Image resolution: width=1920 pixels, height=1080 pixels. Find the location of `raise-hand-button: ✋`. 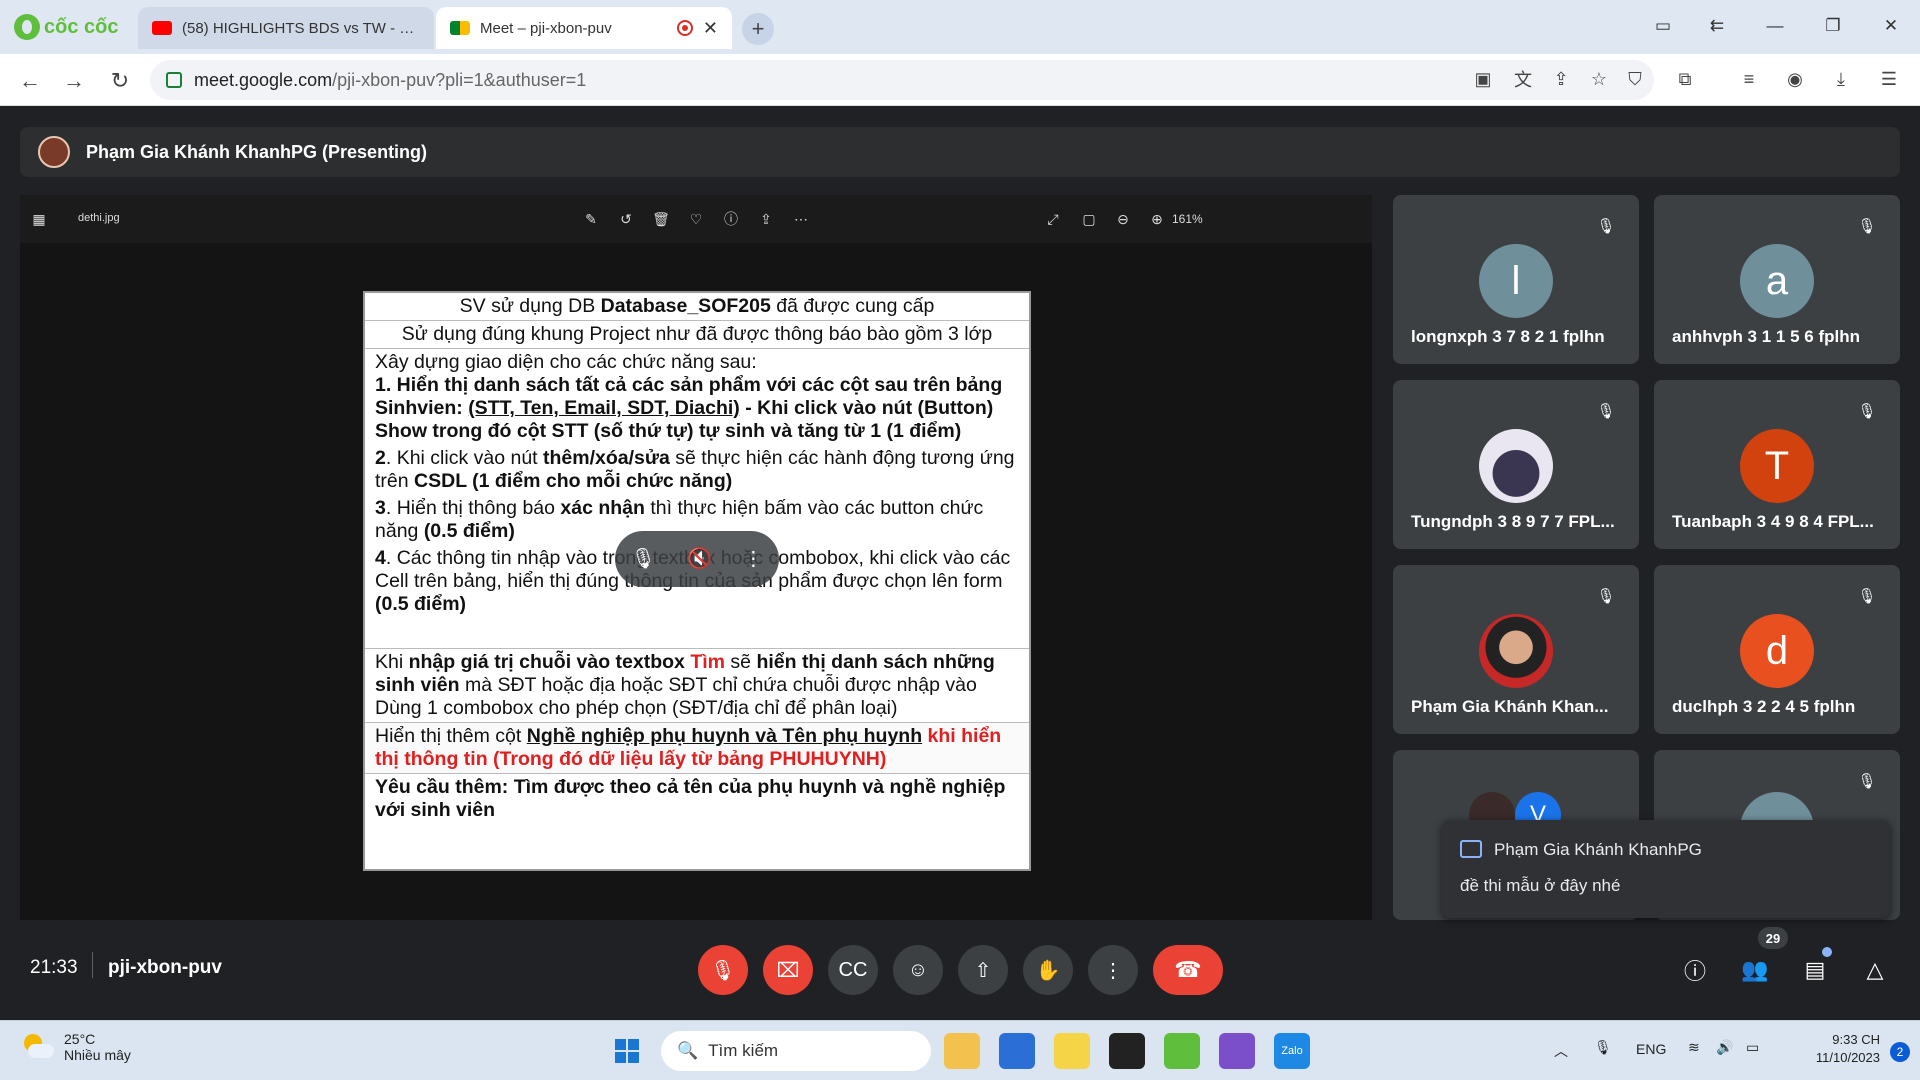

raise-hand-button: ✋ is located at coordinates (1048, 970).